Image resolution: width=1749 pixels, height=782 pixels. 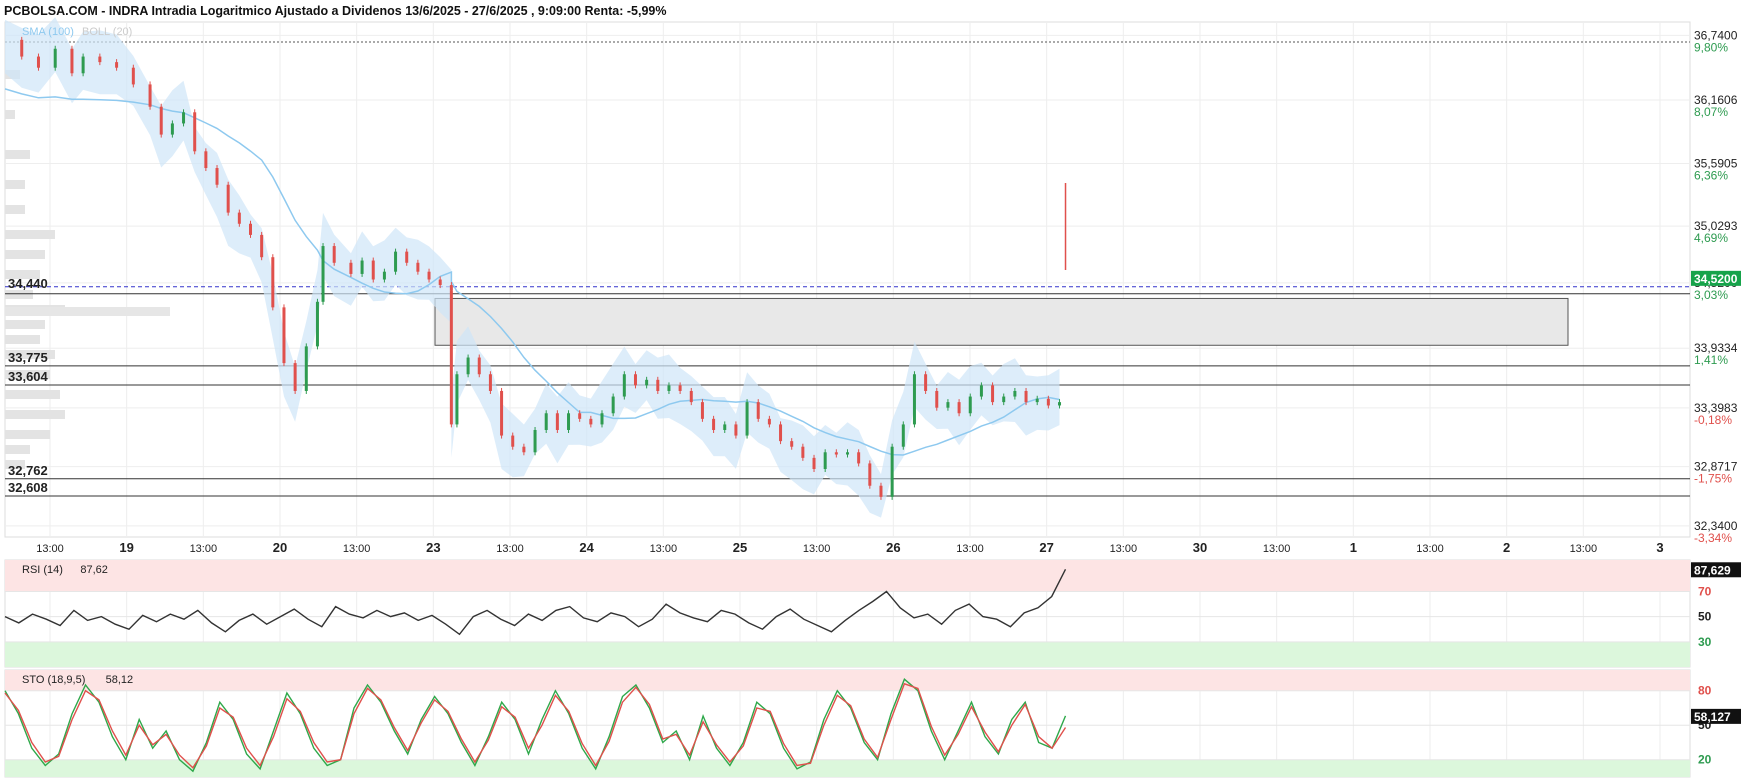 I want to click on x-tick-label: 2, so click(x=1506, y=547).